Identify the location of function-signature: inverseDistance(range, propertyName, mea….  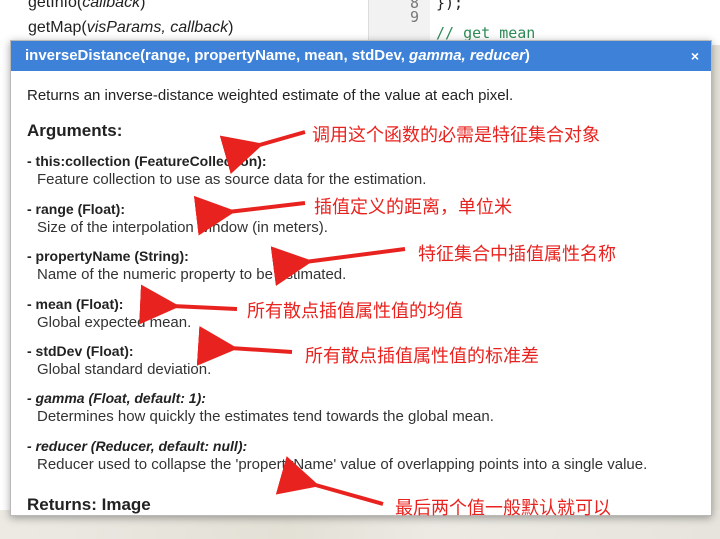
(277, 55).